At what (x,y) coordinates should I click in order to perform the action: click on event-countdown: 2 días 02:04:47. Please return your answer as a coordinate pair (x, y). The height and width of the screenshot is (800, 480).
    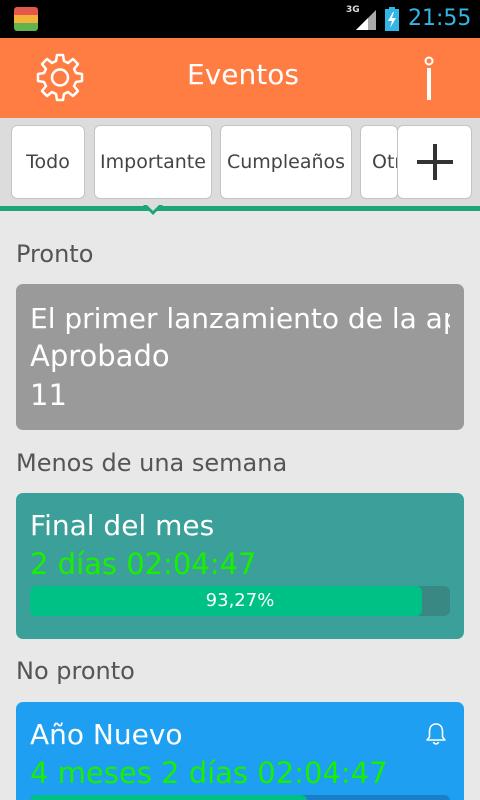
    Looking at the image, I should click on (143, 564).